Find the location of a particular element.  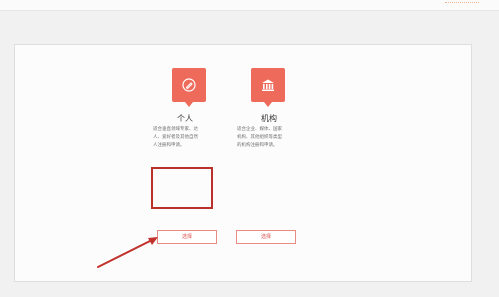

pen-icon is located at coordinates (189, 85).